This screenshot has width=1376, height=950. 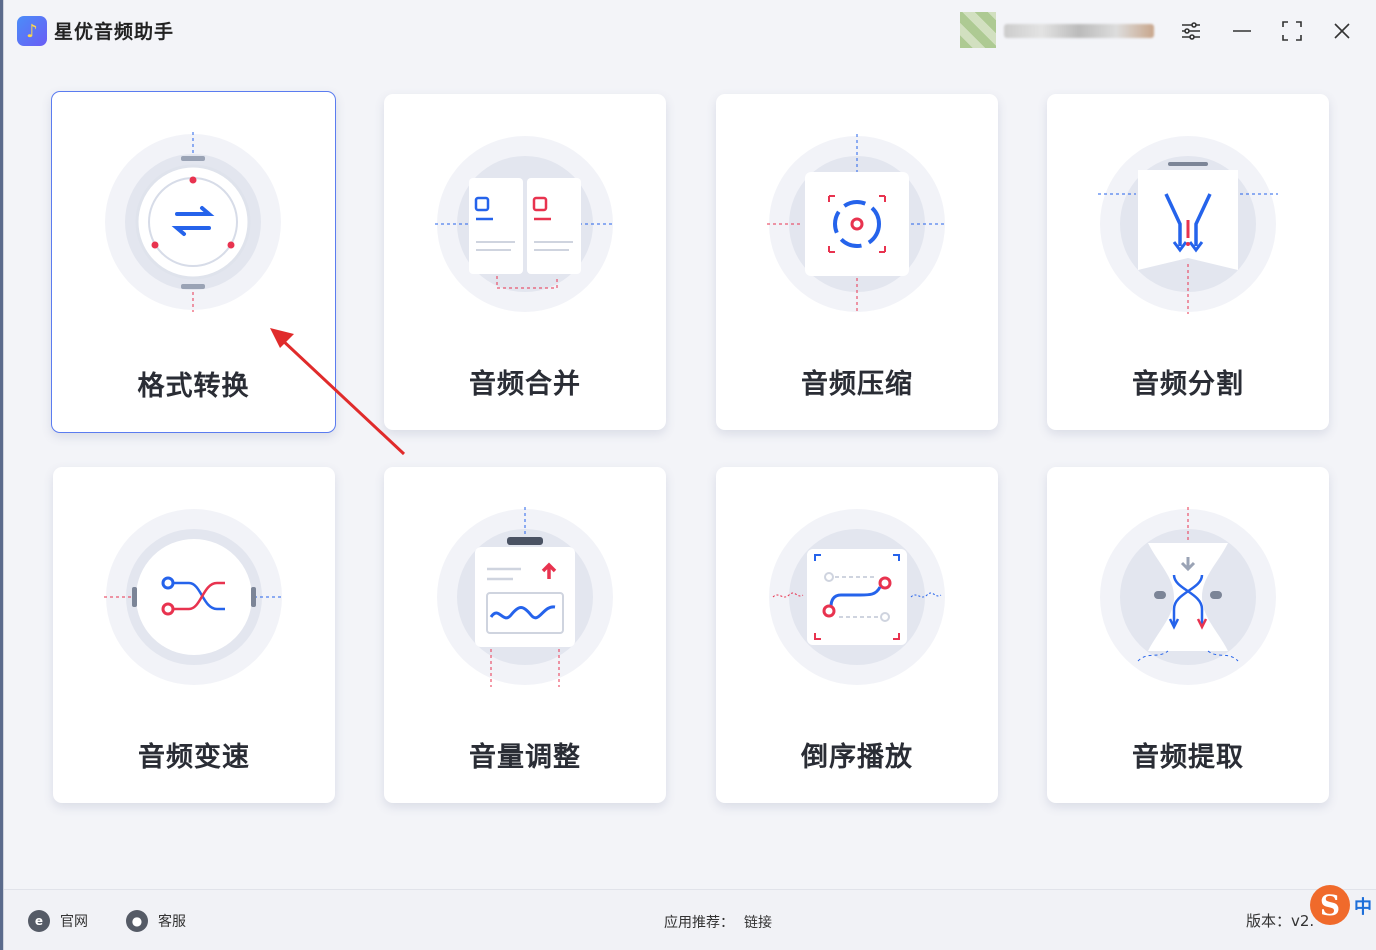 I want to click on title-bar: ♪ 星优音频助手, so click(x=690, y=31).